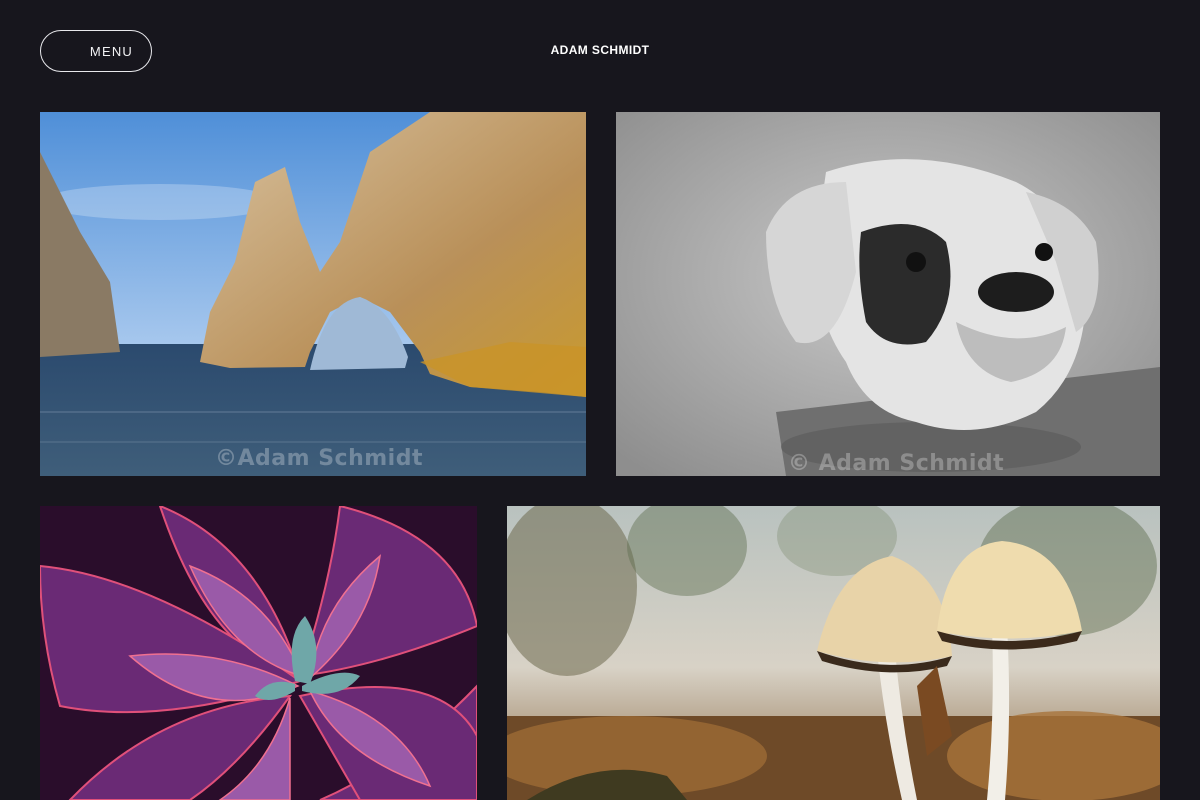 Image resolution: width=1200 pixels, height=800 pixels. What do you see at coordinates (319, 458) in the screenshot?
I see `photo-watermark: ©Adam Schmidt` at bounding box center [319, 458].